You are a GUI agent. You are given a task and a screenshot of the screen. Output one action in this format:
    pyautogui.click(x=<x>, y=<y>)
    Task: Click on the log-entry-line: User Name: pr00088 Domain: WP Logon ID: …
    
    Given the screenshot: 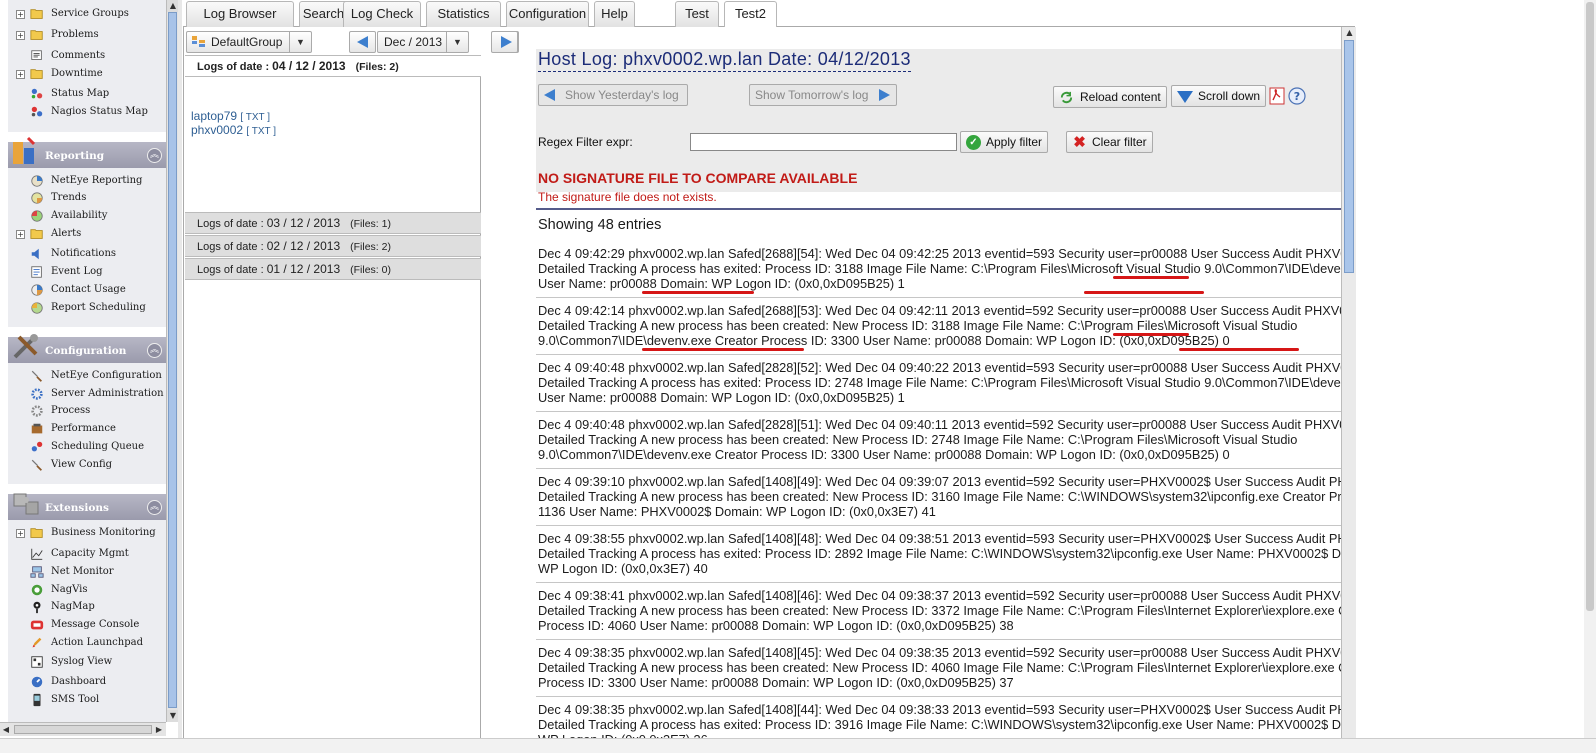 What is the action you would take?
    pyautogui.click(x=721, y=397)
    